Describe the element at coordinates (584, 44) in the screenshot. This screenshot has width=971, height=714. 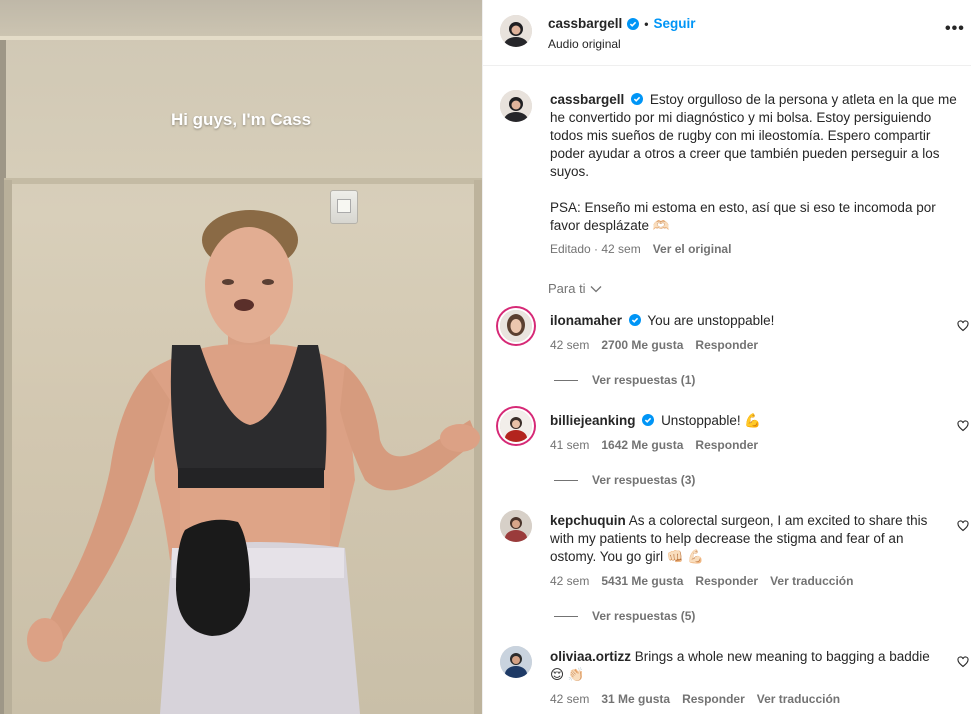
I see `audio-link: Audio original` at that location.